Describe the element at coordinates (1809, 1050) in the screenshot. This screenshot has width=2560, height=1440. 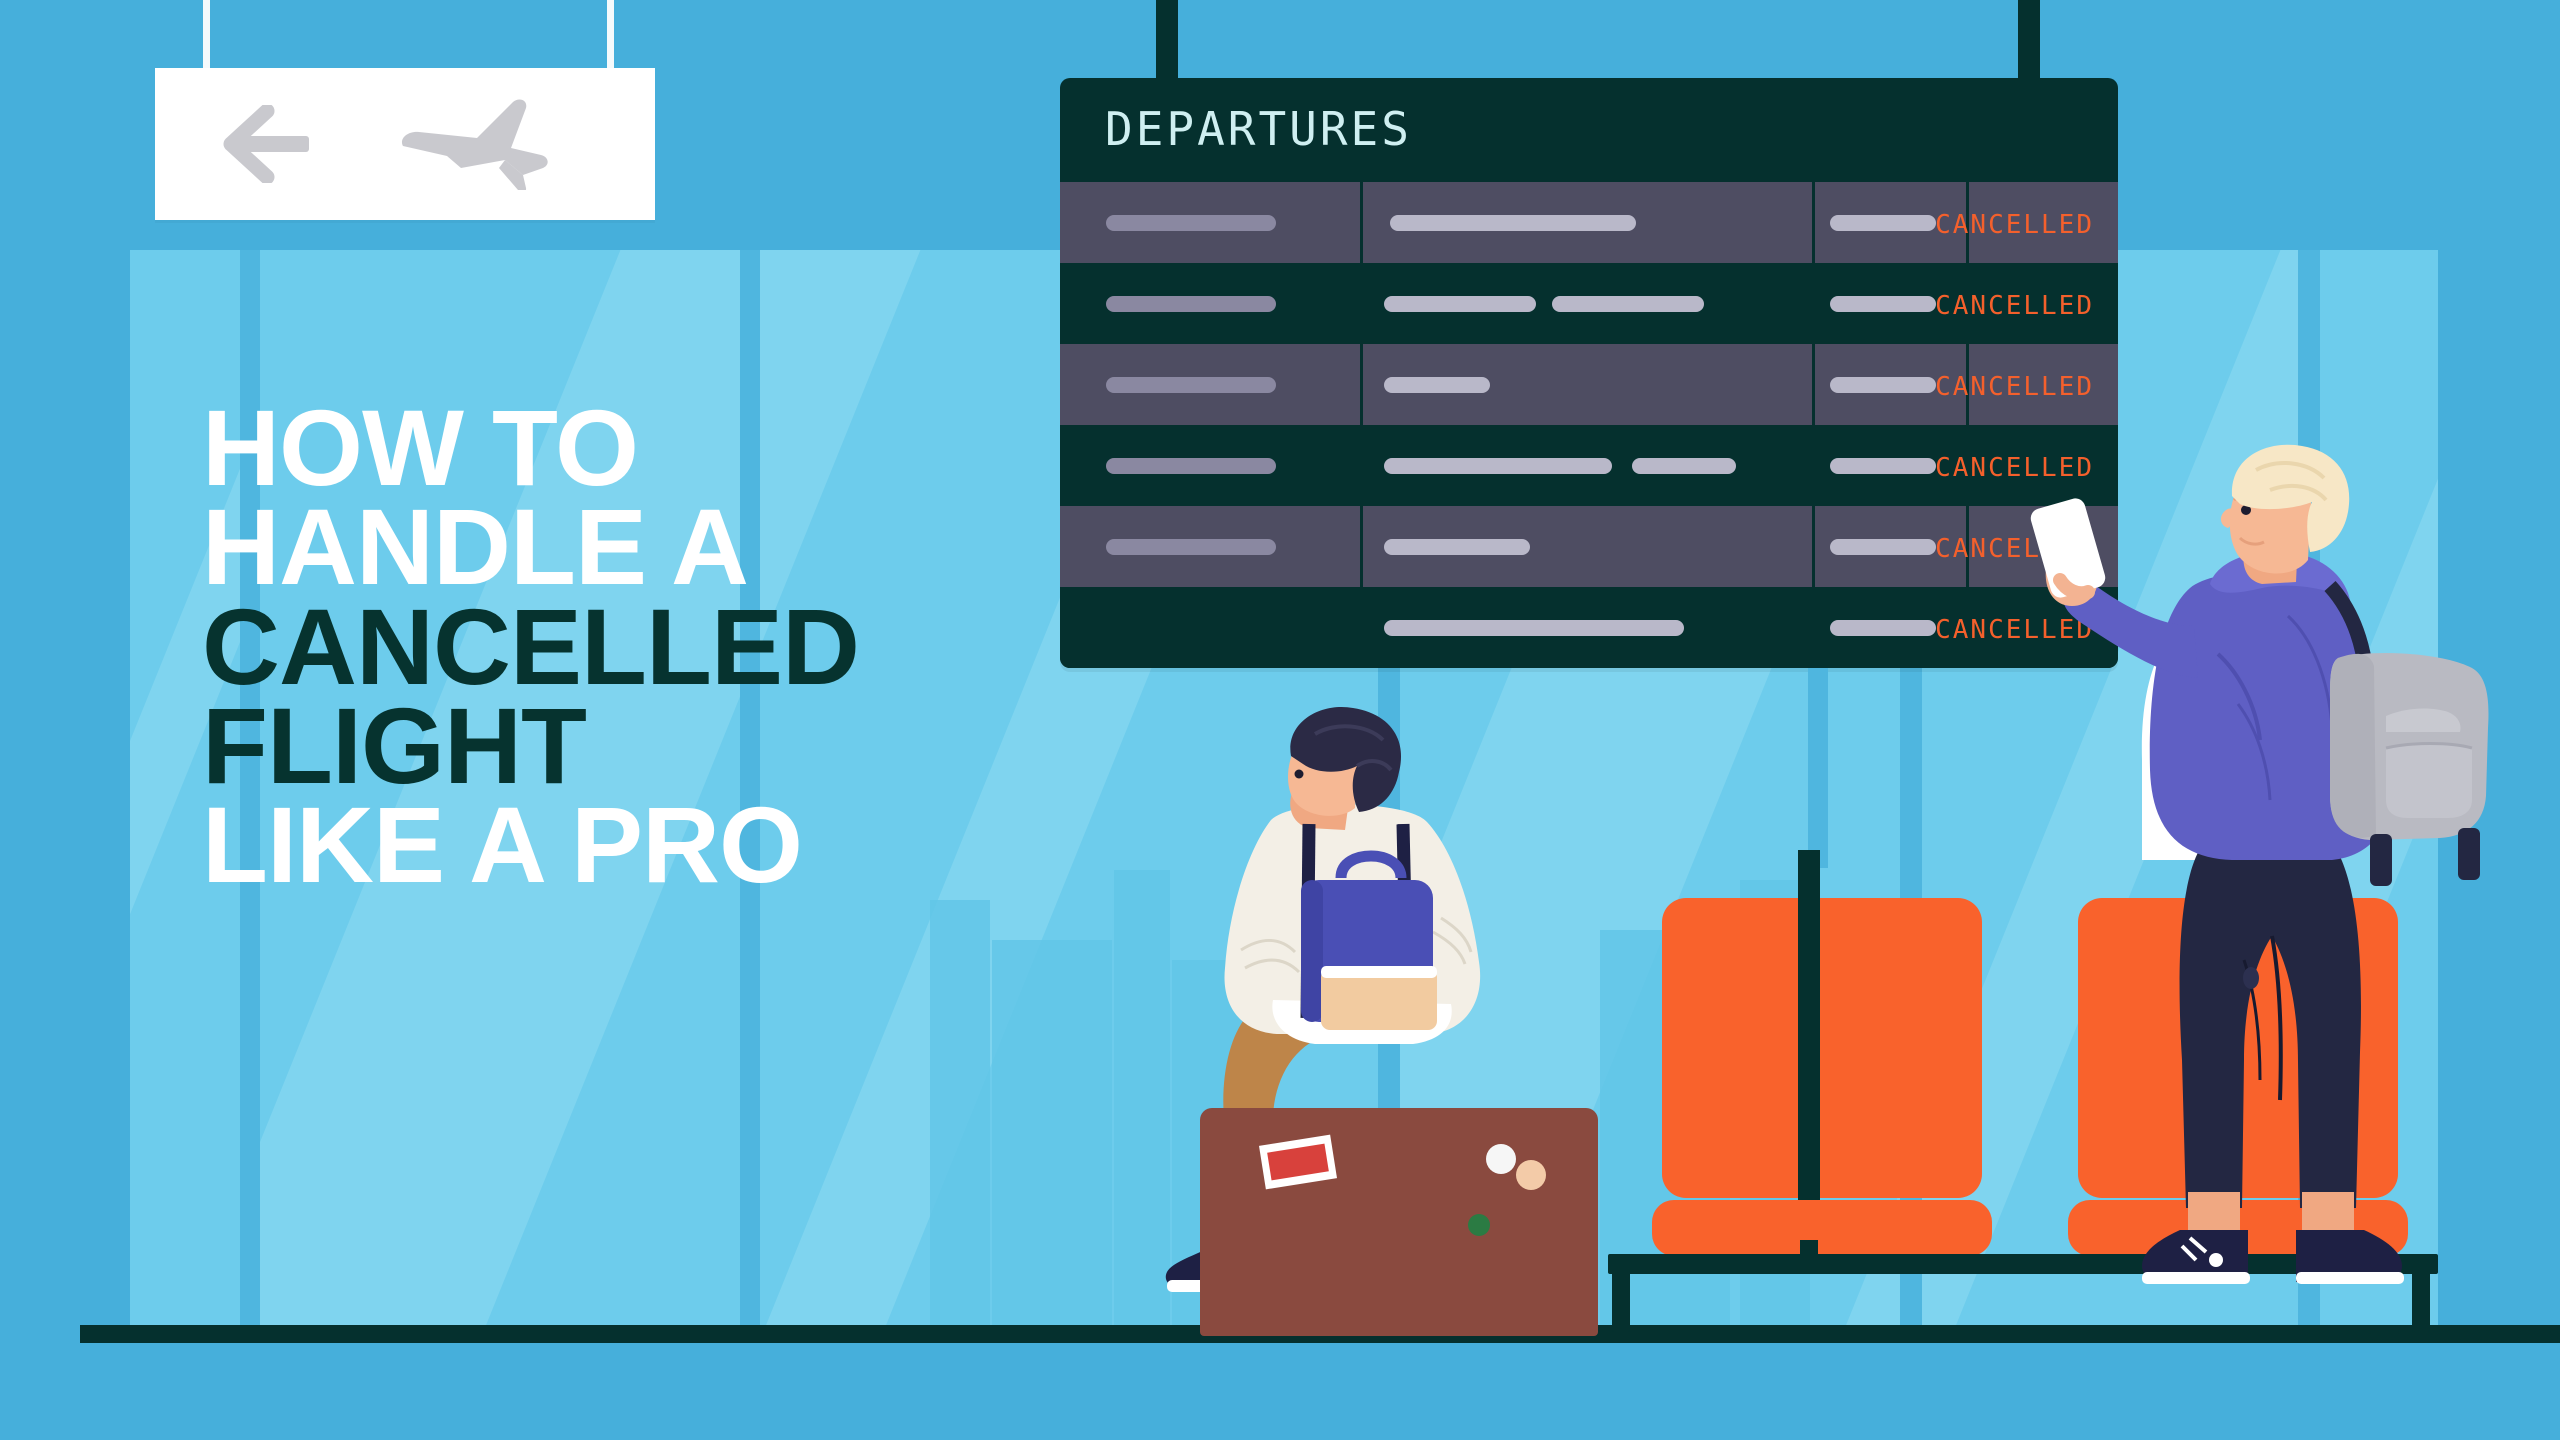
I see `bench-back-post` at that location.